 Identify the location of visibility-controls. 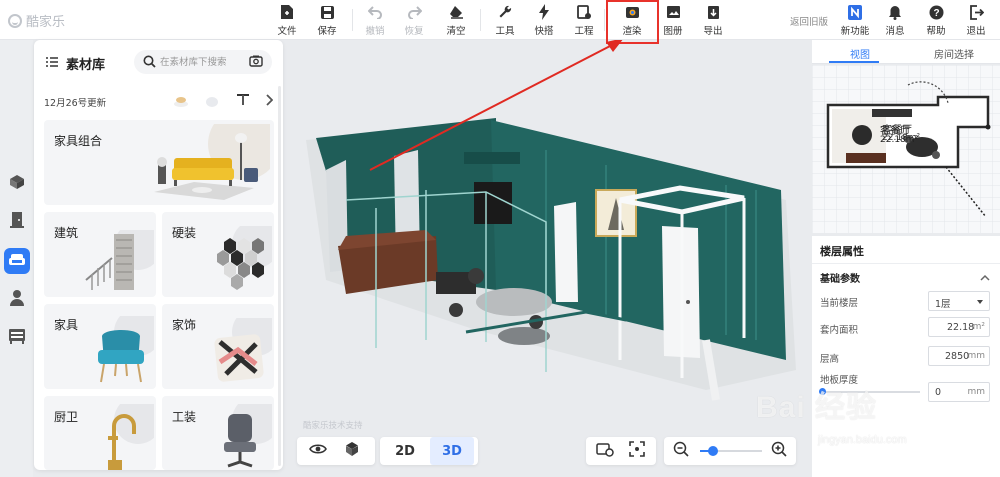
(336, 451).